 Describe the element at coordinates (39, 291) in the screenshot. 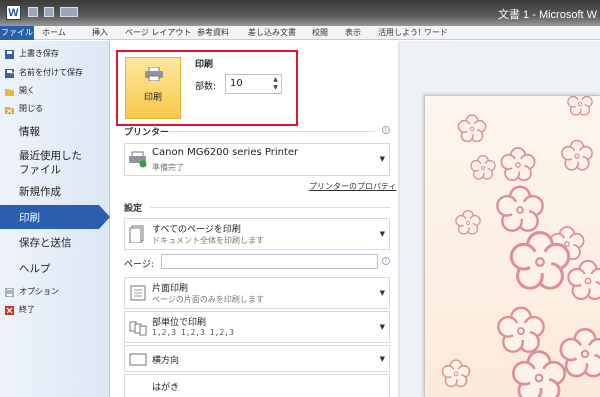

I see `options-label: オプション` at that location.